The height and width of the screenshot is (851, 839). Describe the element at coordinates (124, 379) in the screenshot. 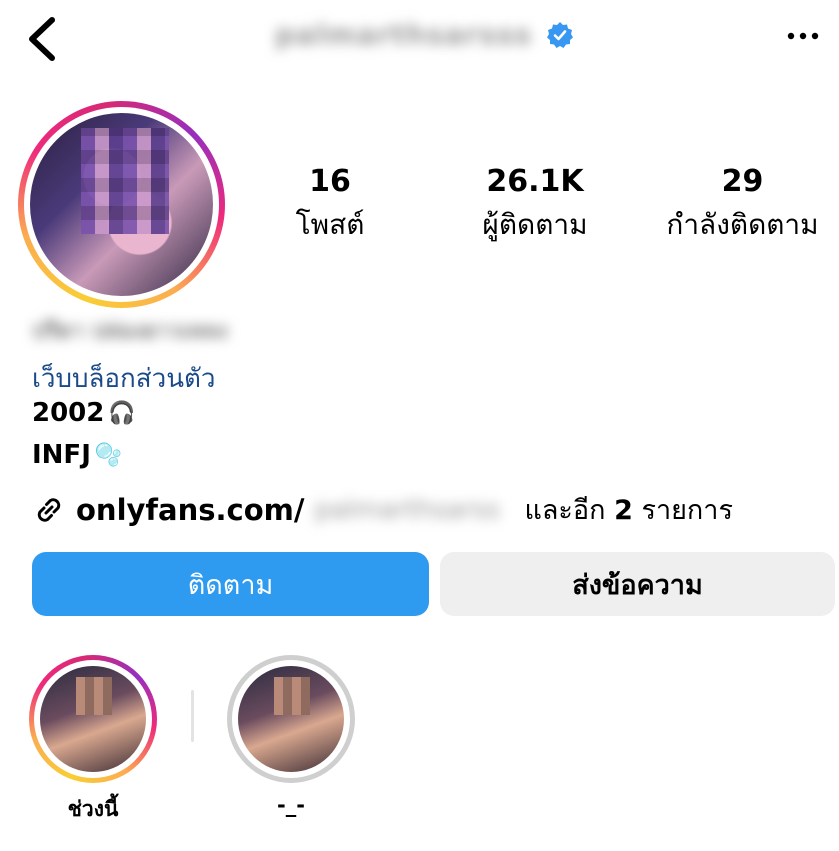

I see `profile-category: เว็บบล็อกส่วนตัว` at that location.